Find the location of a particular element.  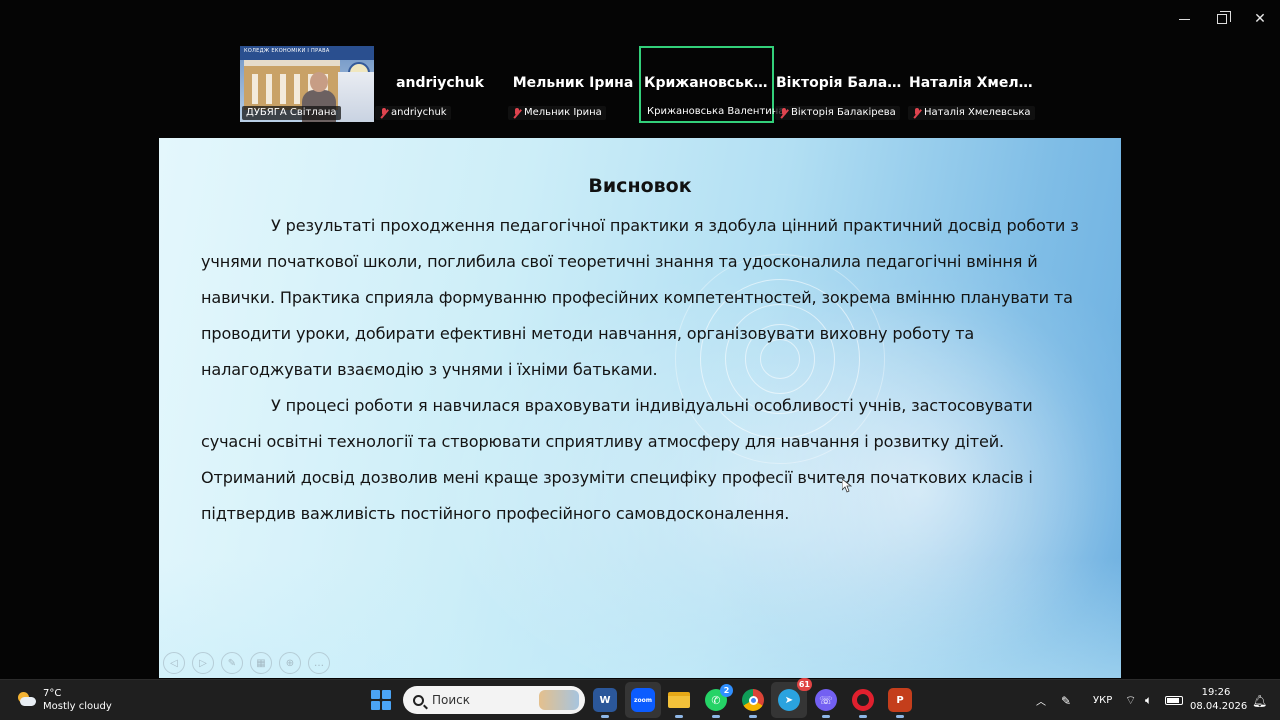

notifications-icon: 🔔︎ is located at coordinates (1259, 700).